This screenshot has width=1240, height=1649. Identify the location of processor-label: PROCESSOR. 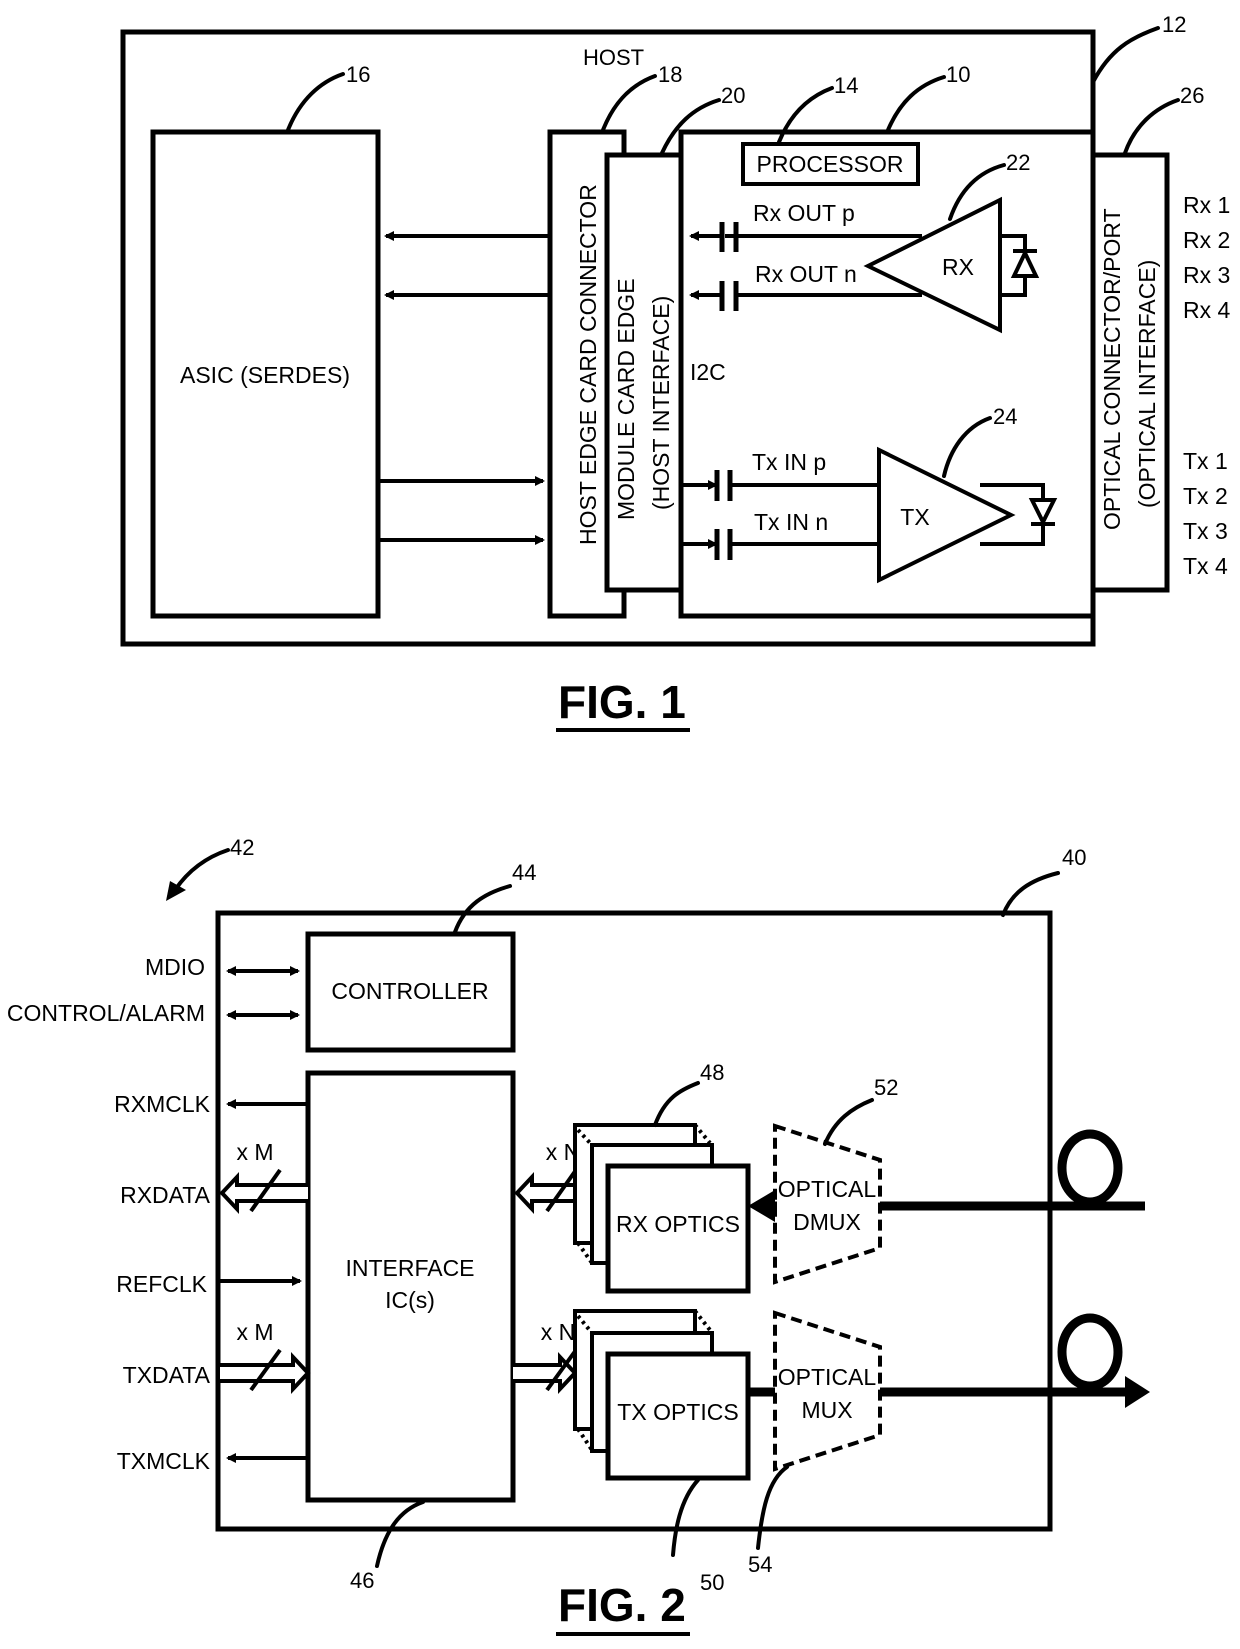
(830, 164).